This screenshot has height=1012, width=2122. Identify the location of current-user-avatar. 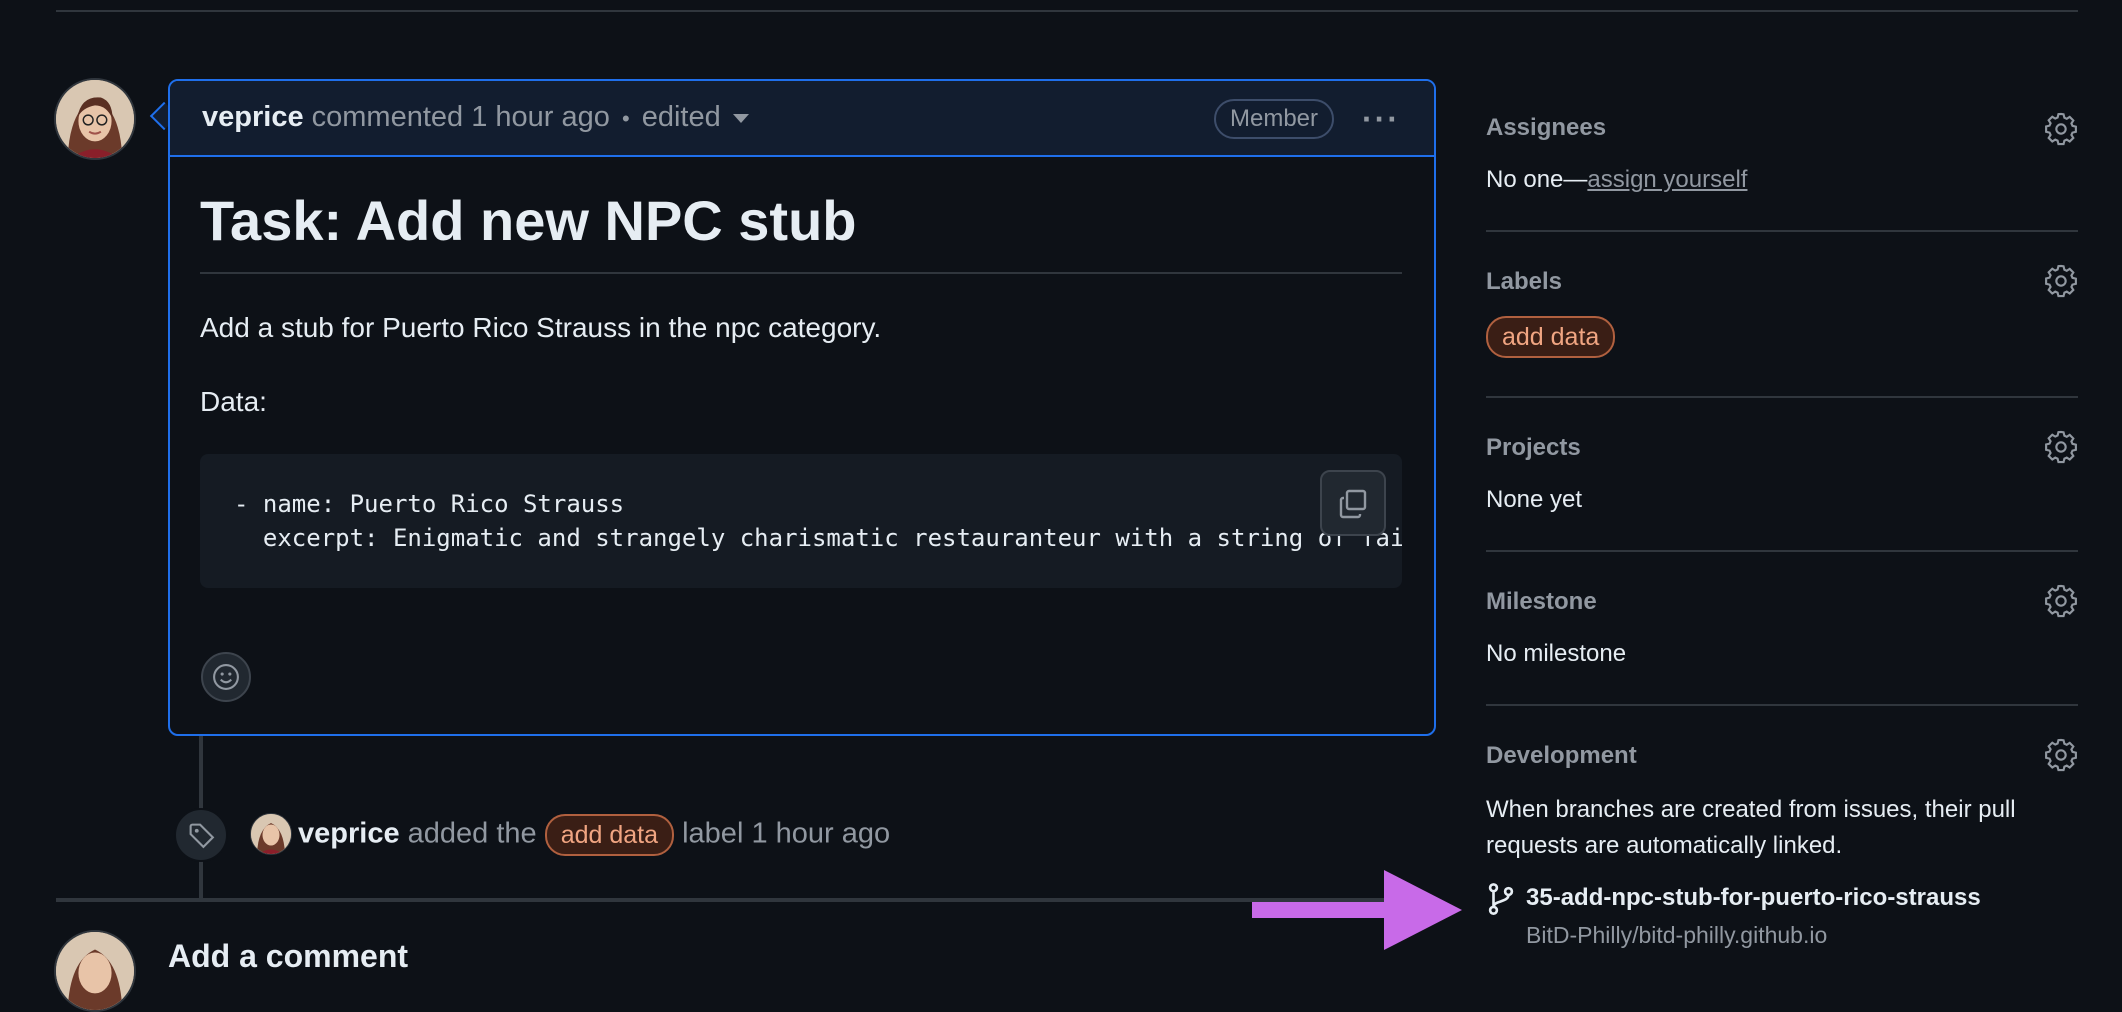
(95, 971).